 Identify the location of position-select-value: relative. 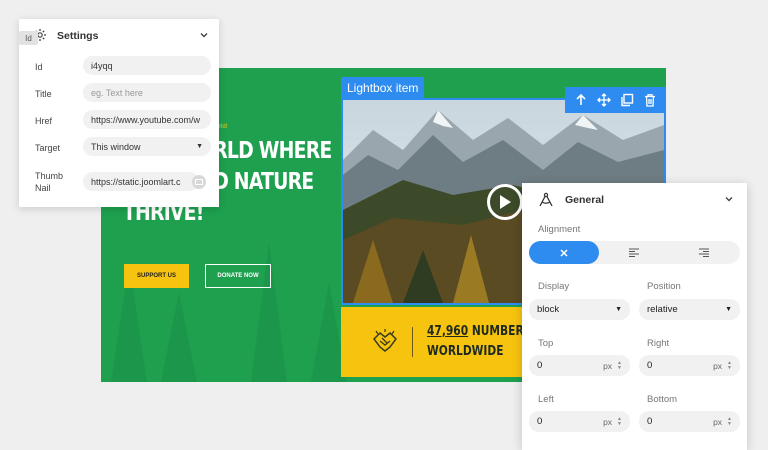
(662, 309).